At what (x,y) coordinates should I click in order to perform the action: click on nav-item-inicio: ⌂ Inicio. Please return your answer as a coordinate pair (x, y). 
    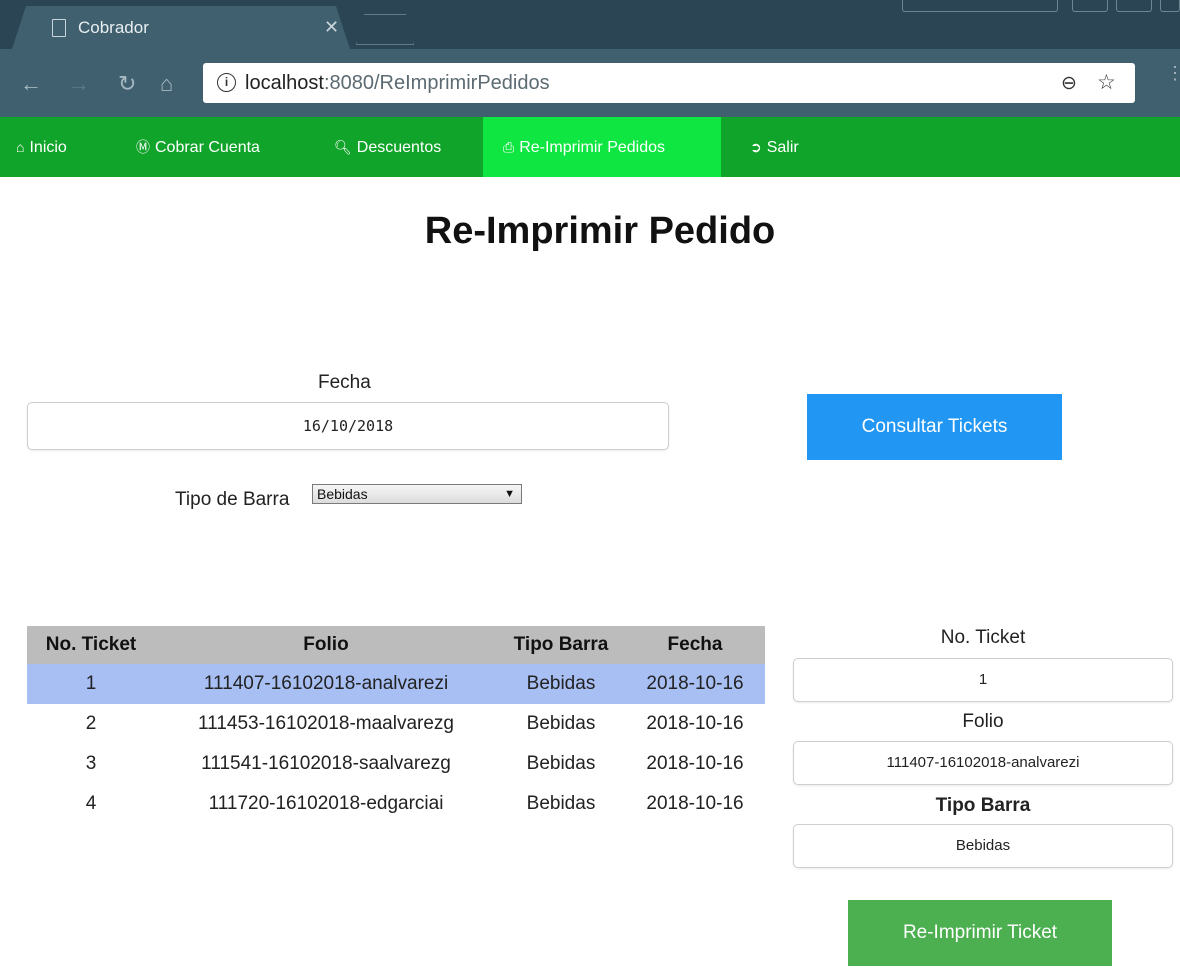
    Looking at the image, I should click on (41, 147).